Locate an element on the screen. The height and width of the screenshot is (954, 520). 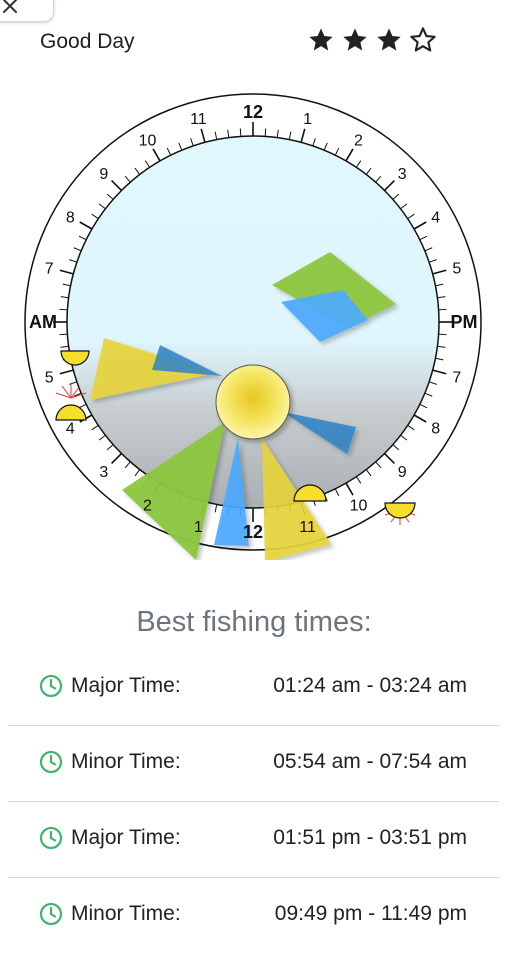
best-fishing-times-title: Best fishing times: is located at coordinates (254, 622).